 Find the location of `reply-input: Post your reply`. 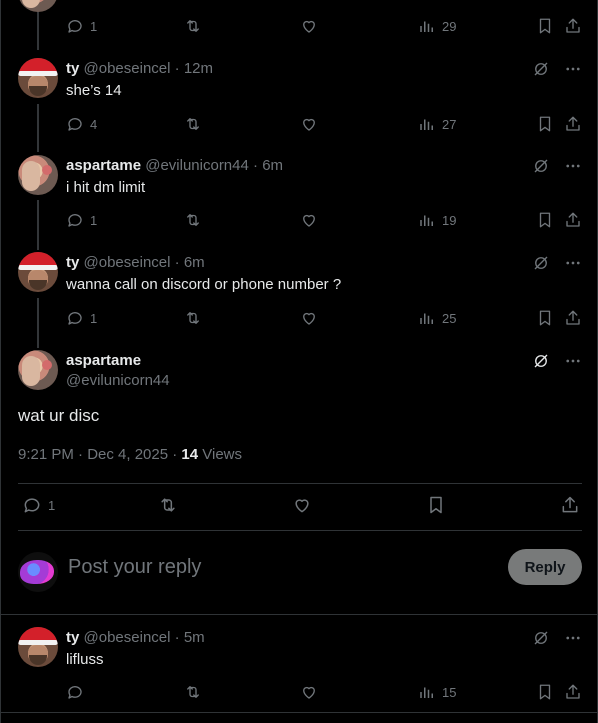

reply-input: Post your reply is located at coordinates (134, 567).